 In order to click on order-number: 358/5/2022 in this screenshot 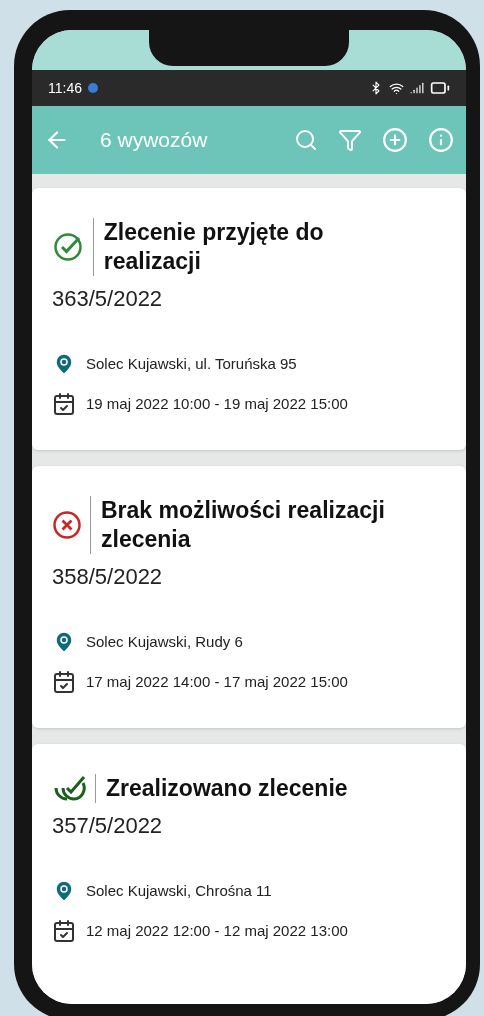, I will do `click(108, 576)`.